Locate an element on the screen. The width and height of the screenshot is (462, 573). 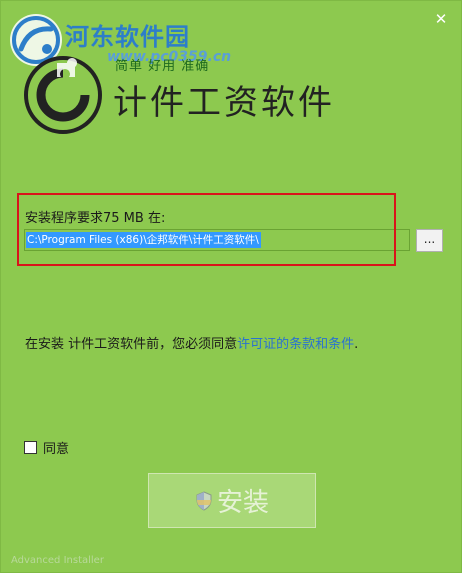
app-tagline: 简单 好用 准确 is located at coordinates (162, 66).